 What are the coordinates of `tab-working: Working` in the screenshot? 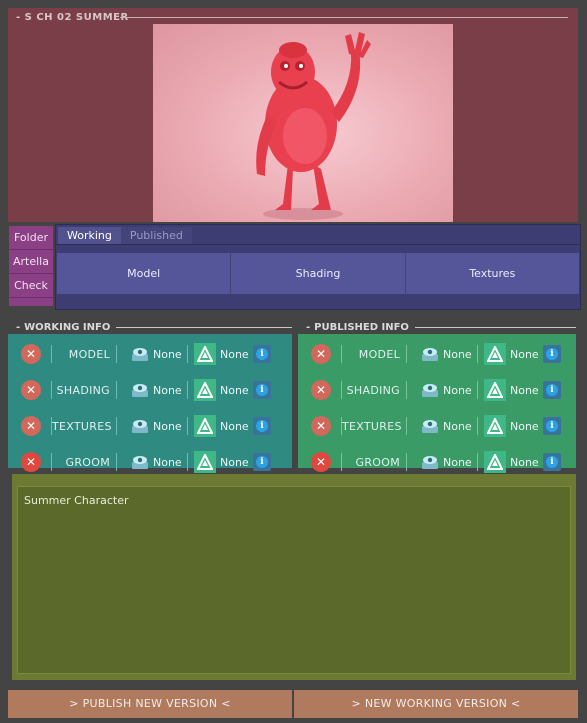 It's located at (89, 235).